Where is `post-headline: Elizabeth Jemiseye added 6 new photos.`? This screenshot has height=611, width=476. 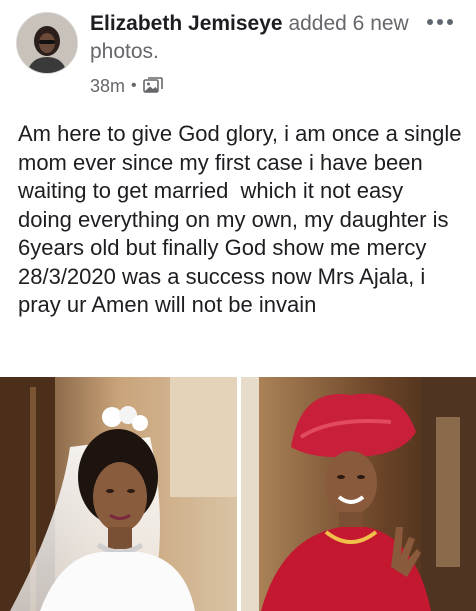
post-headline: Elizabeth Jemiseye added 6 new photos. is located at coordinates (250, 38).